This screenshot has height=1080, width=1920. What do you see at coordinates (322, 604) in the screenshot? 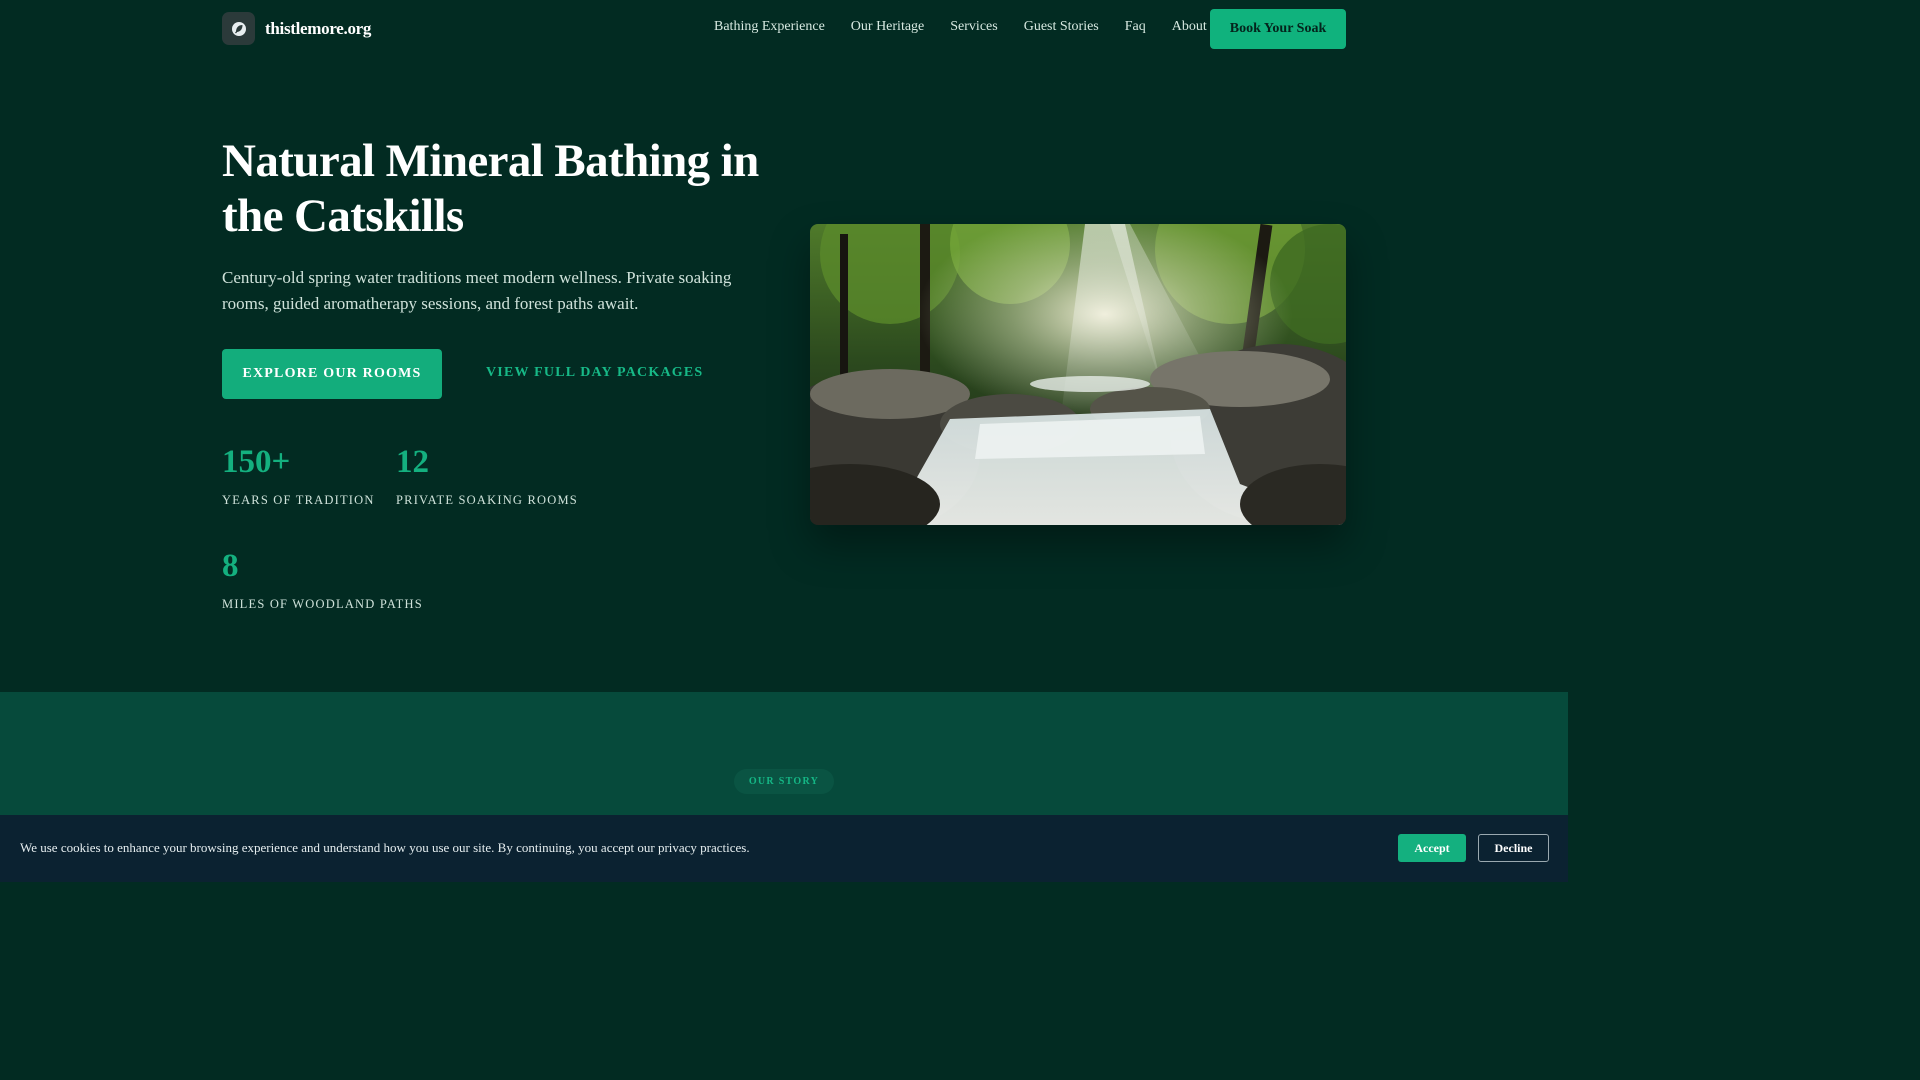
I see `stat-label: MILES OF WOODLAND PATHS` at bounding box center [322, 604].